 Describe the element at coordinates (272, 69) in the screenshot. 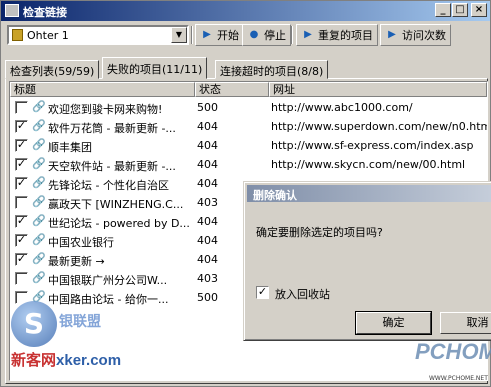

I see `tab-timeout-items: 连接超时的项目(8/8)` at that location.